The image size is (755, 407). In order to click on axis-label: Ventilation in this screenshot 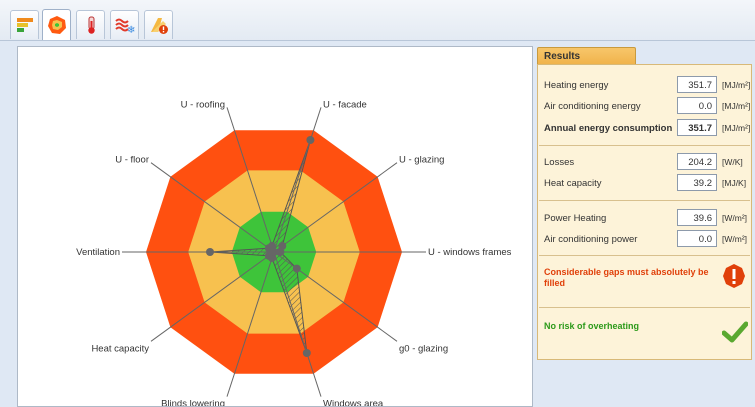, I will do `click(98, 252)`.